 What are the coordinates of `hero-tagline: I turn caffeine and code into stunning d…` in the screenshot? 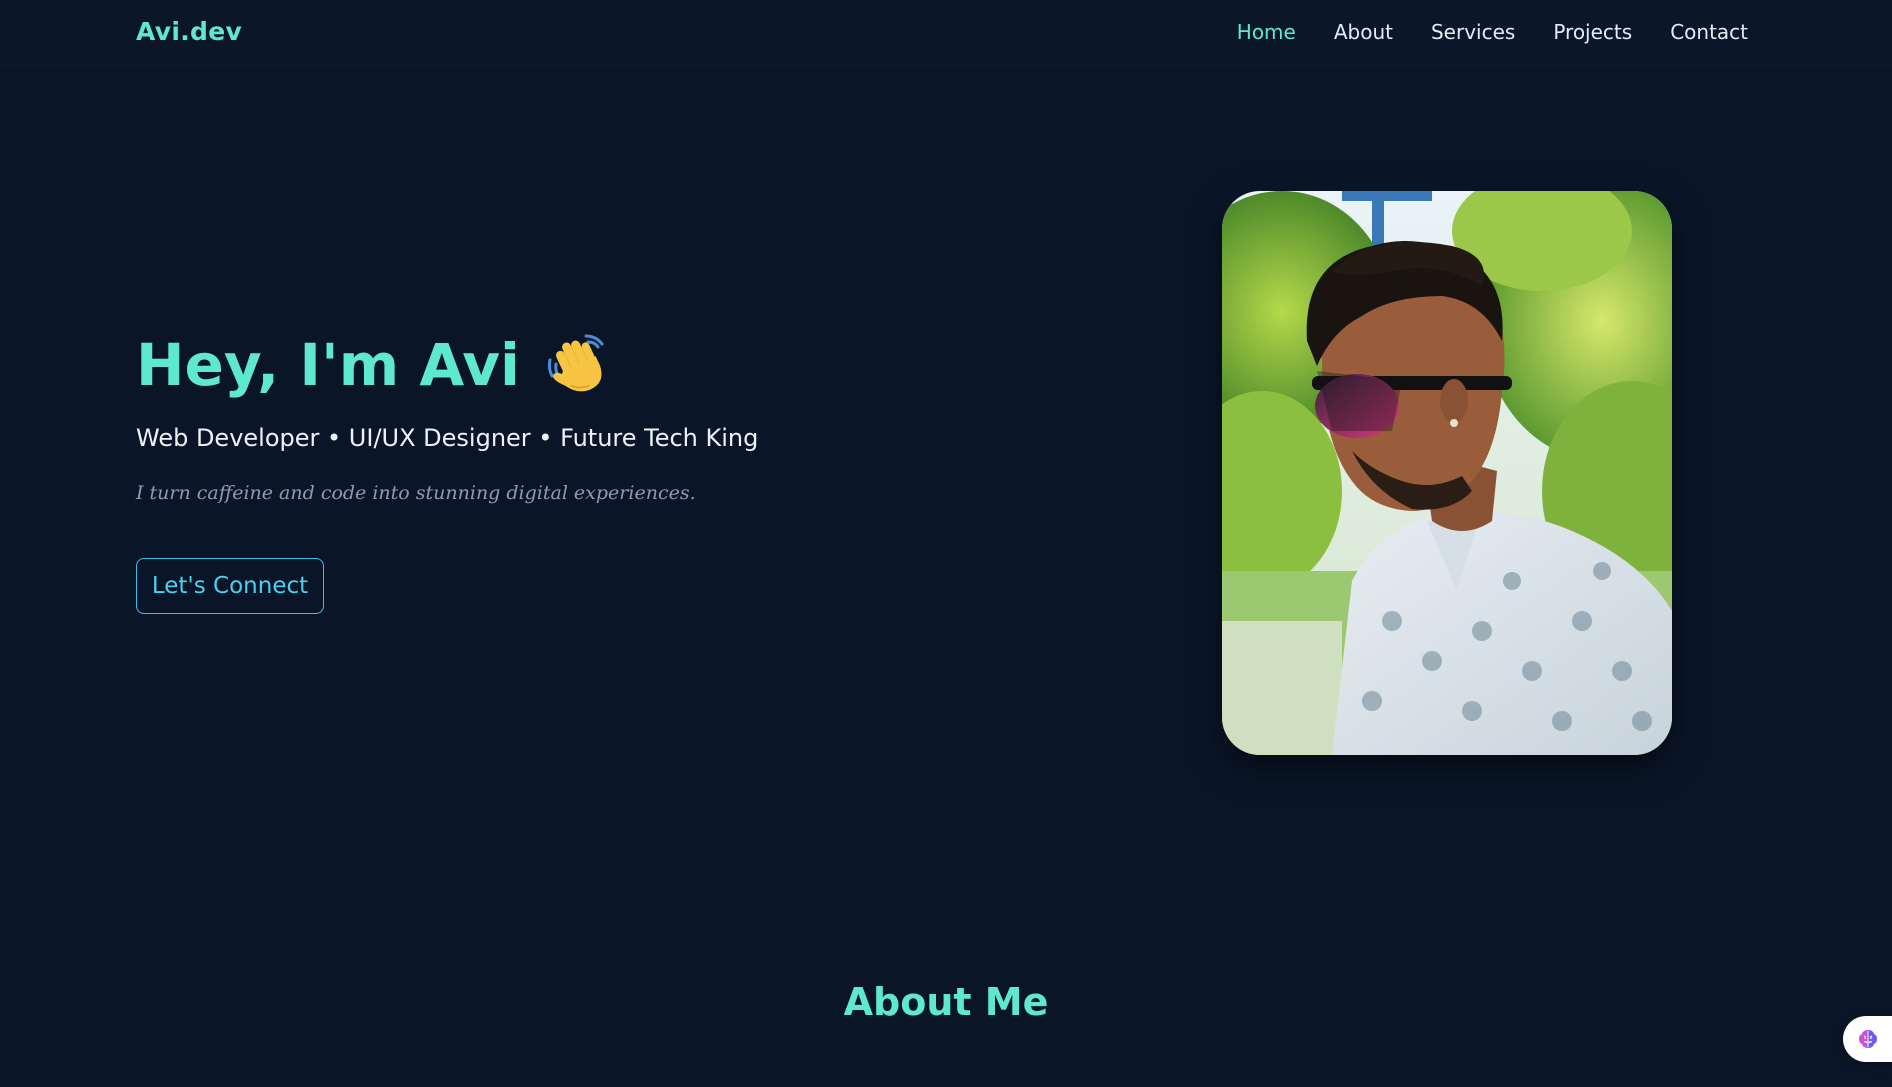 It's located at (416, 493).